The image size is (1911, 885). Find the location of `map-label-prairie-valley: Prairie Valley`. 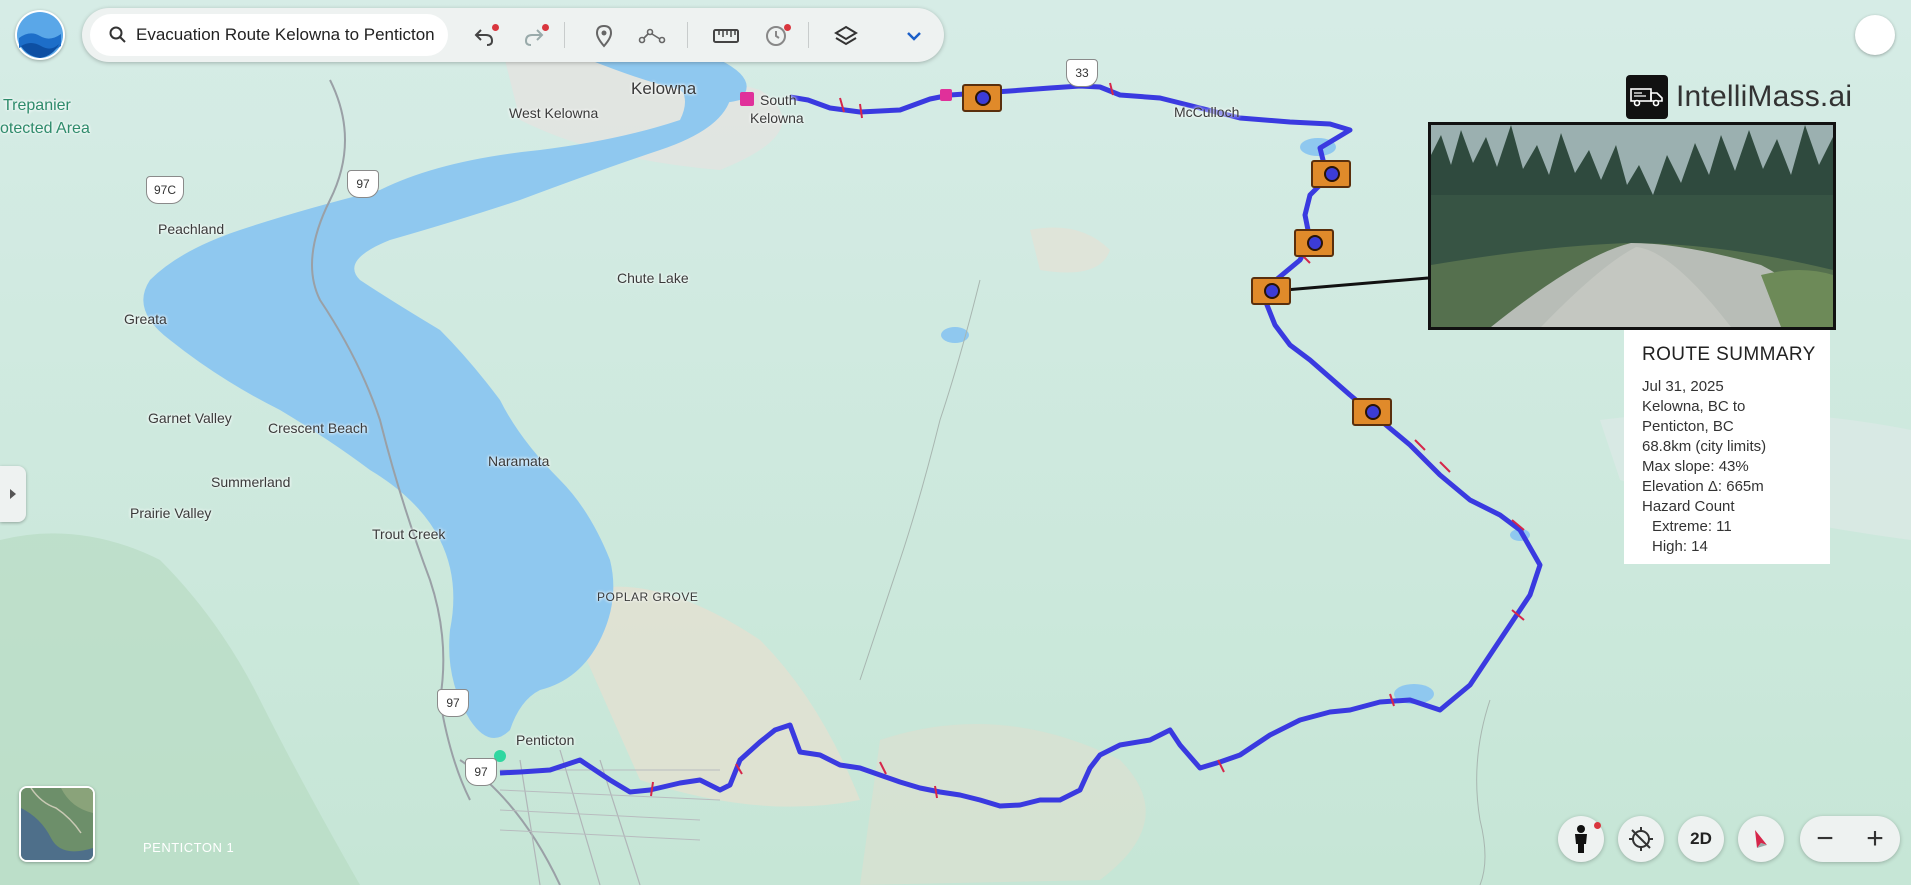

map-label-prairie-valley: Prairie Valley is located at coordinates (171, 513).